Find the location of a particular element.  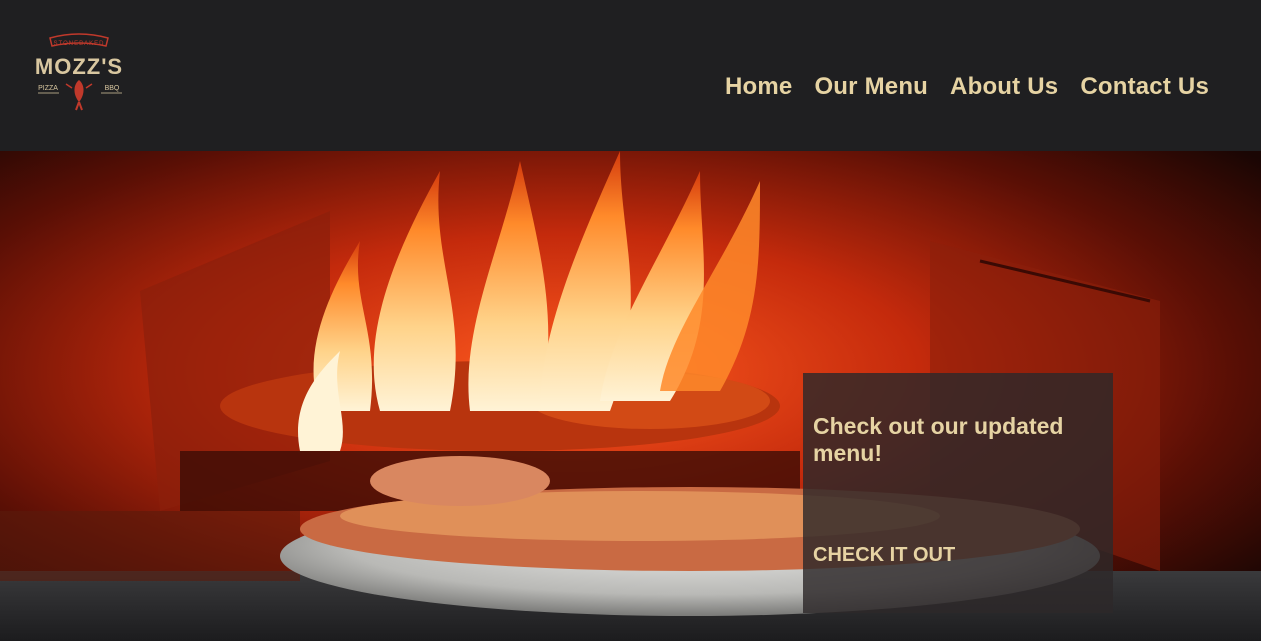

main-nav: Home Our Menu About Us Contact Us is located at coordinates (967, 87).